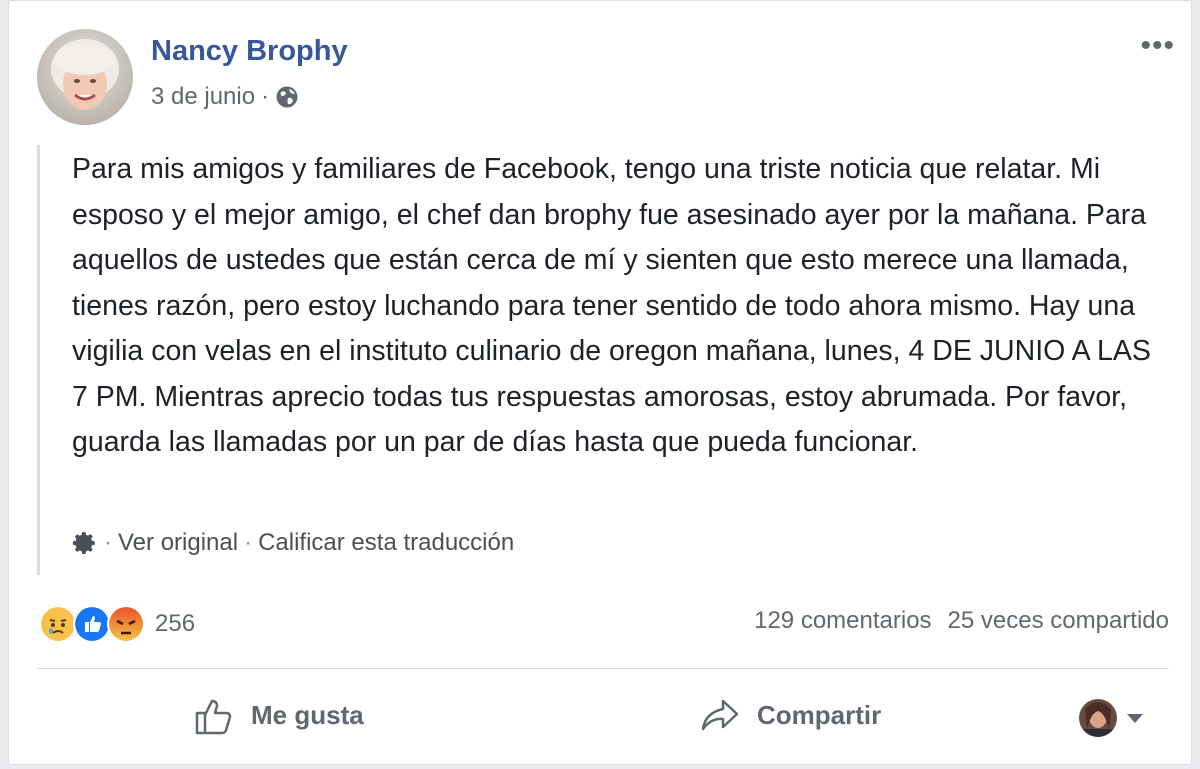 The height and width of the screenshot is (769, 1200). I want to click on globe-icon, so click(287, 97).